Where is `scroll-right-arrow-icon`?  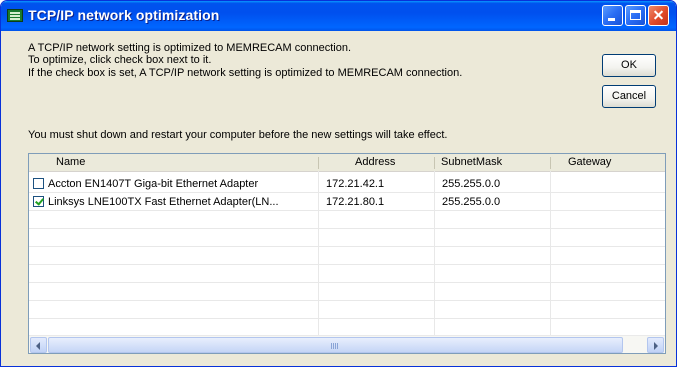
scroll-right-arrow-icon is located at coordinates (656, 346).